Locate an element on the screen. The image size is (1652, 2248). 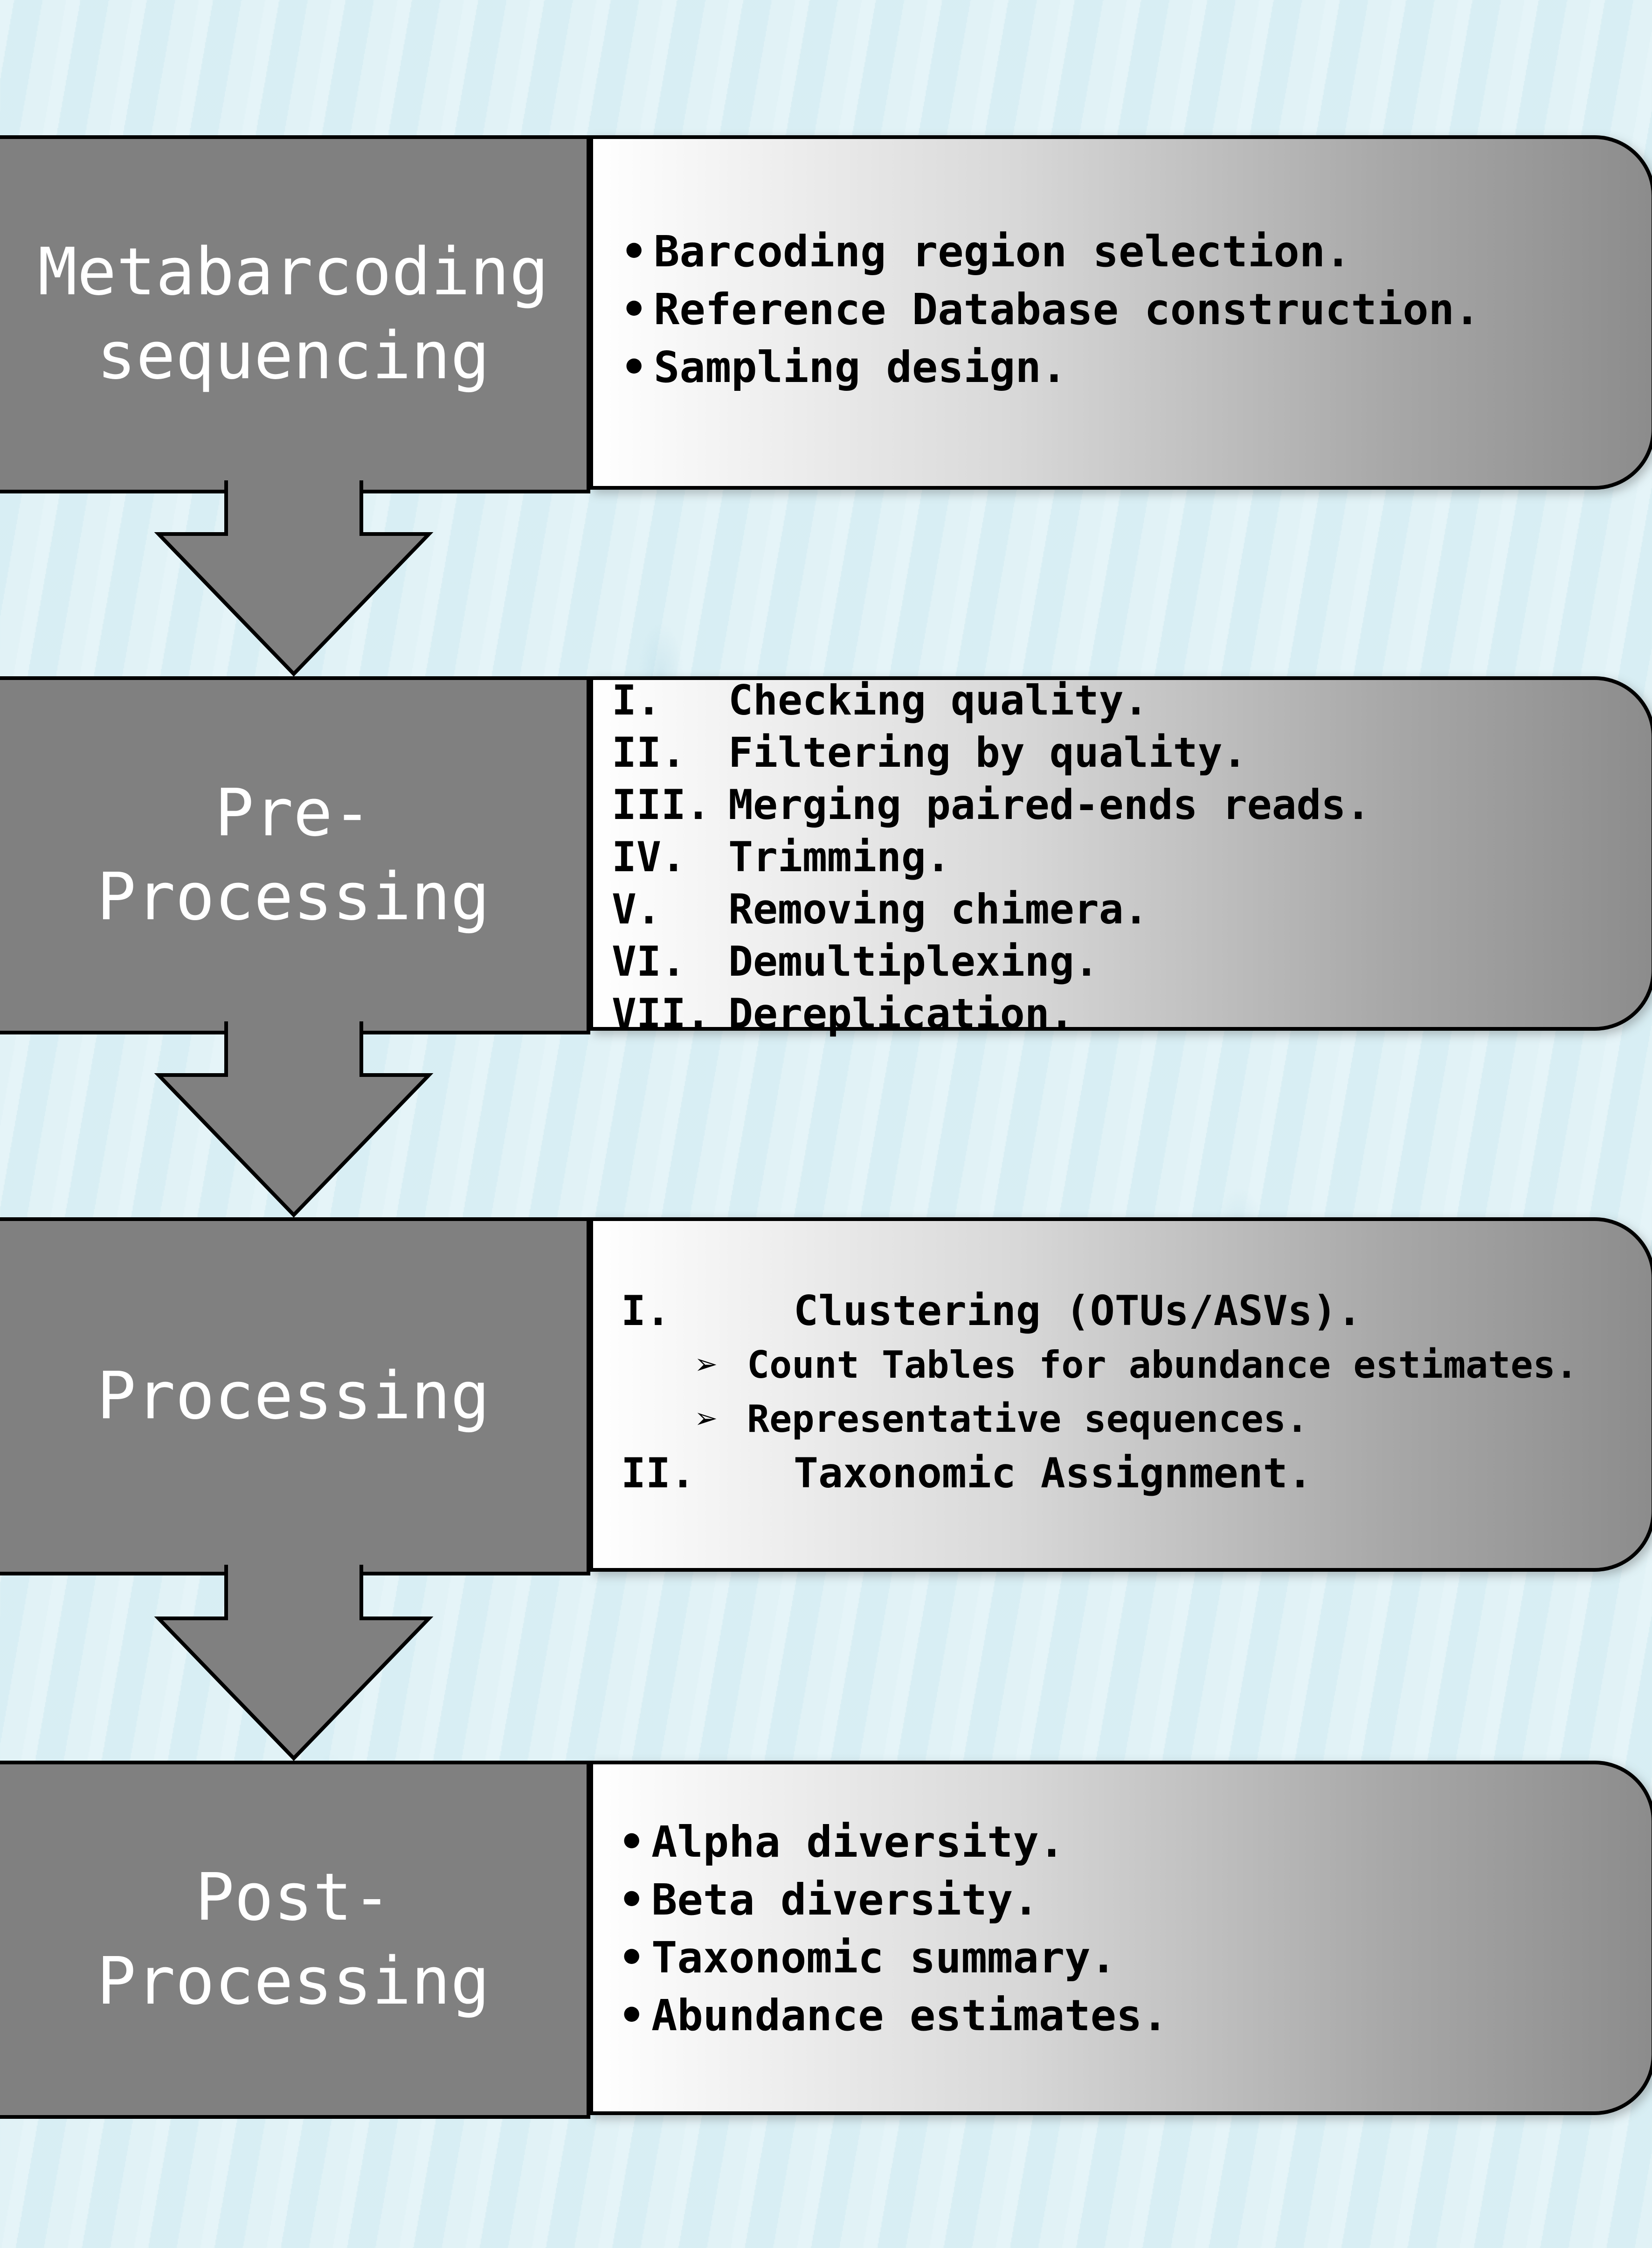
list-item: VI. Demultiplexing. is located at coordinates (855, 961).